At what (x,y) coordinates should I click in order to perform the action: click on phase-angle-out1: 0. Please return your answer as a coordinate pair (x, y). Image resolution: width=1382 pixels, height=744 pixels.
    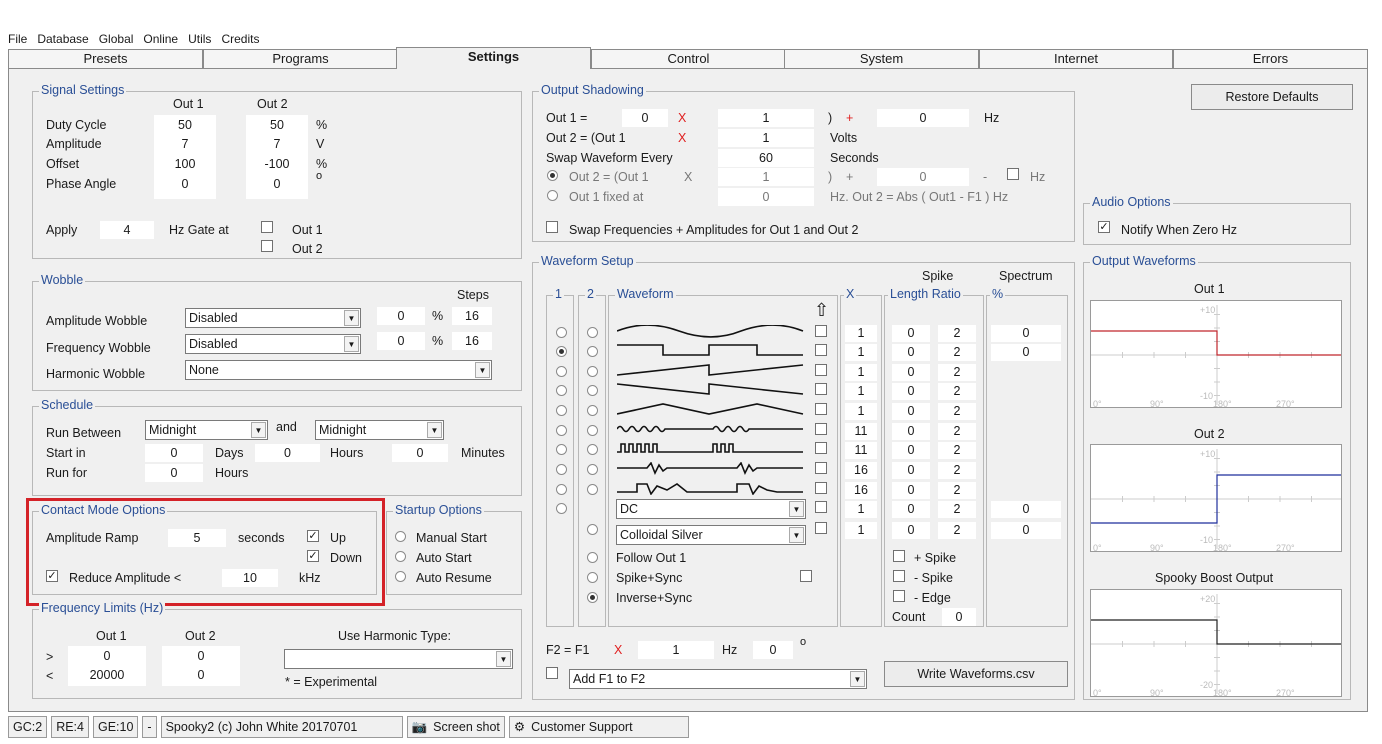
    Looking at the image, I should click on (185, 184).